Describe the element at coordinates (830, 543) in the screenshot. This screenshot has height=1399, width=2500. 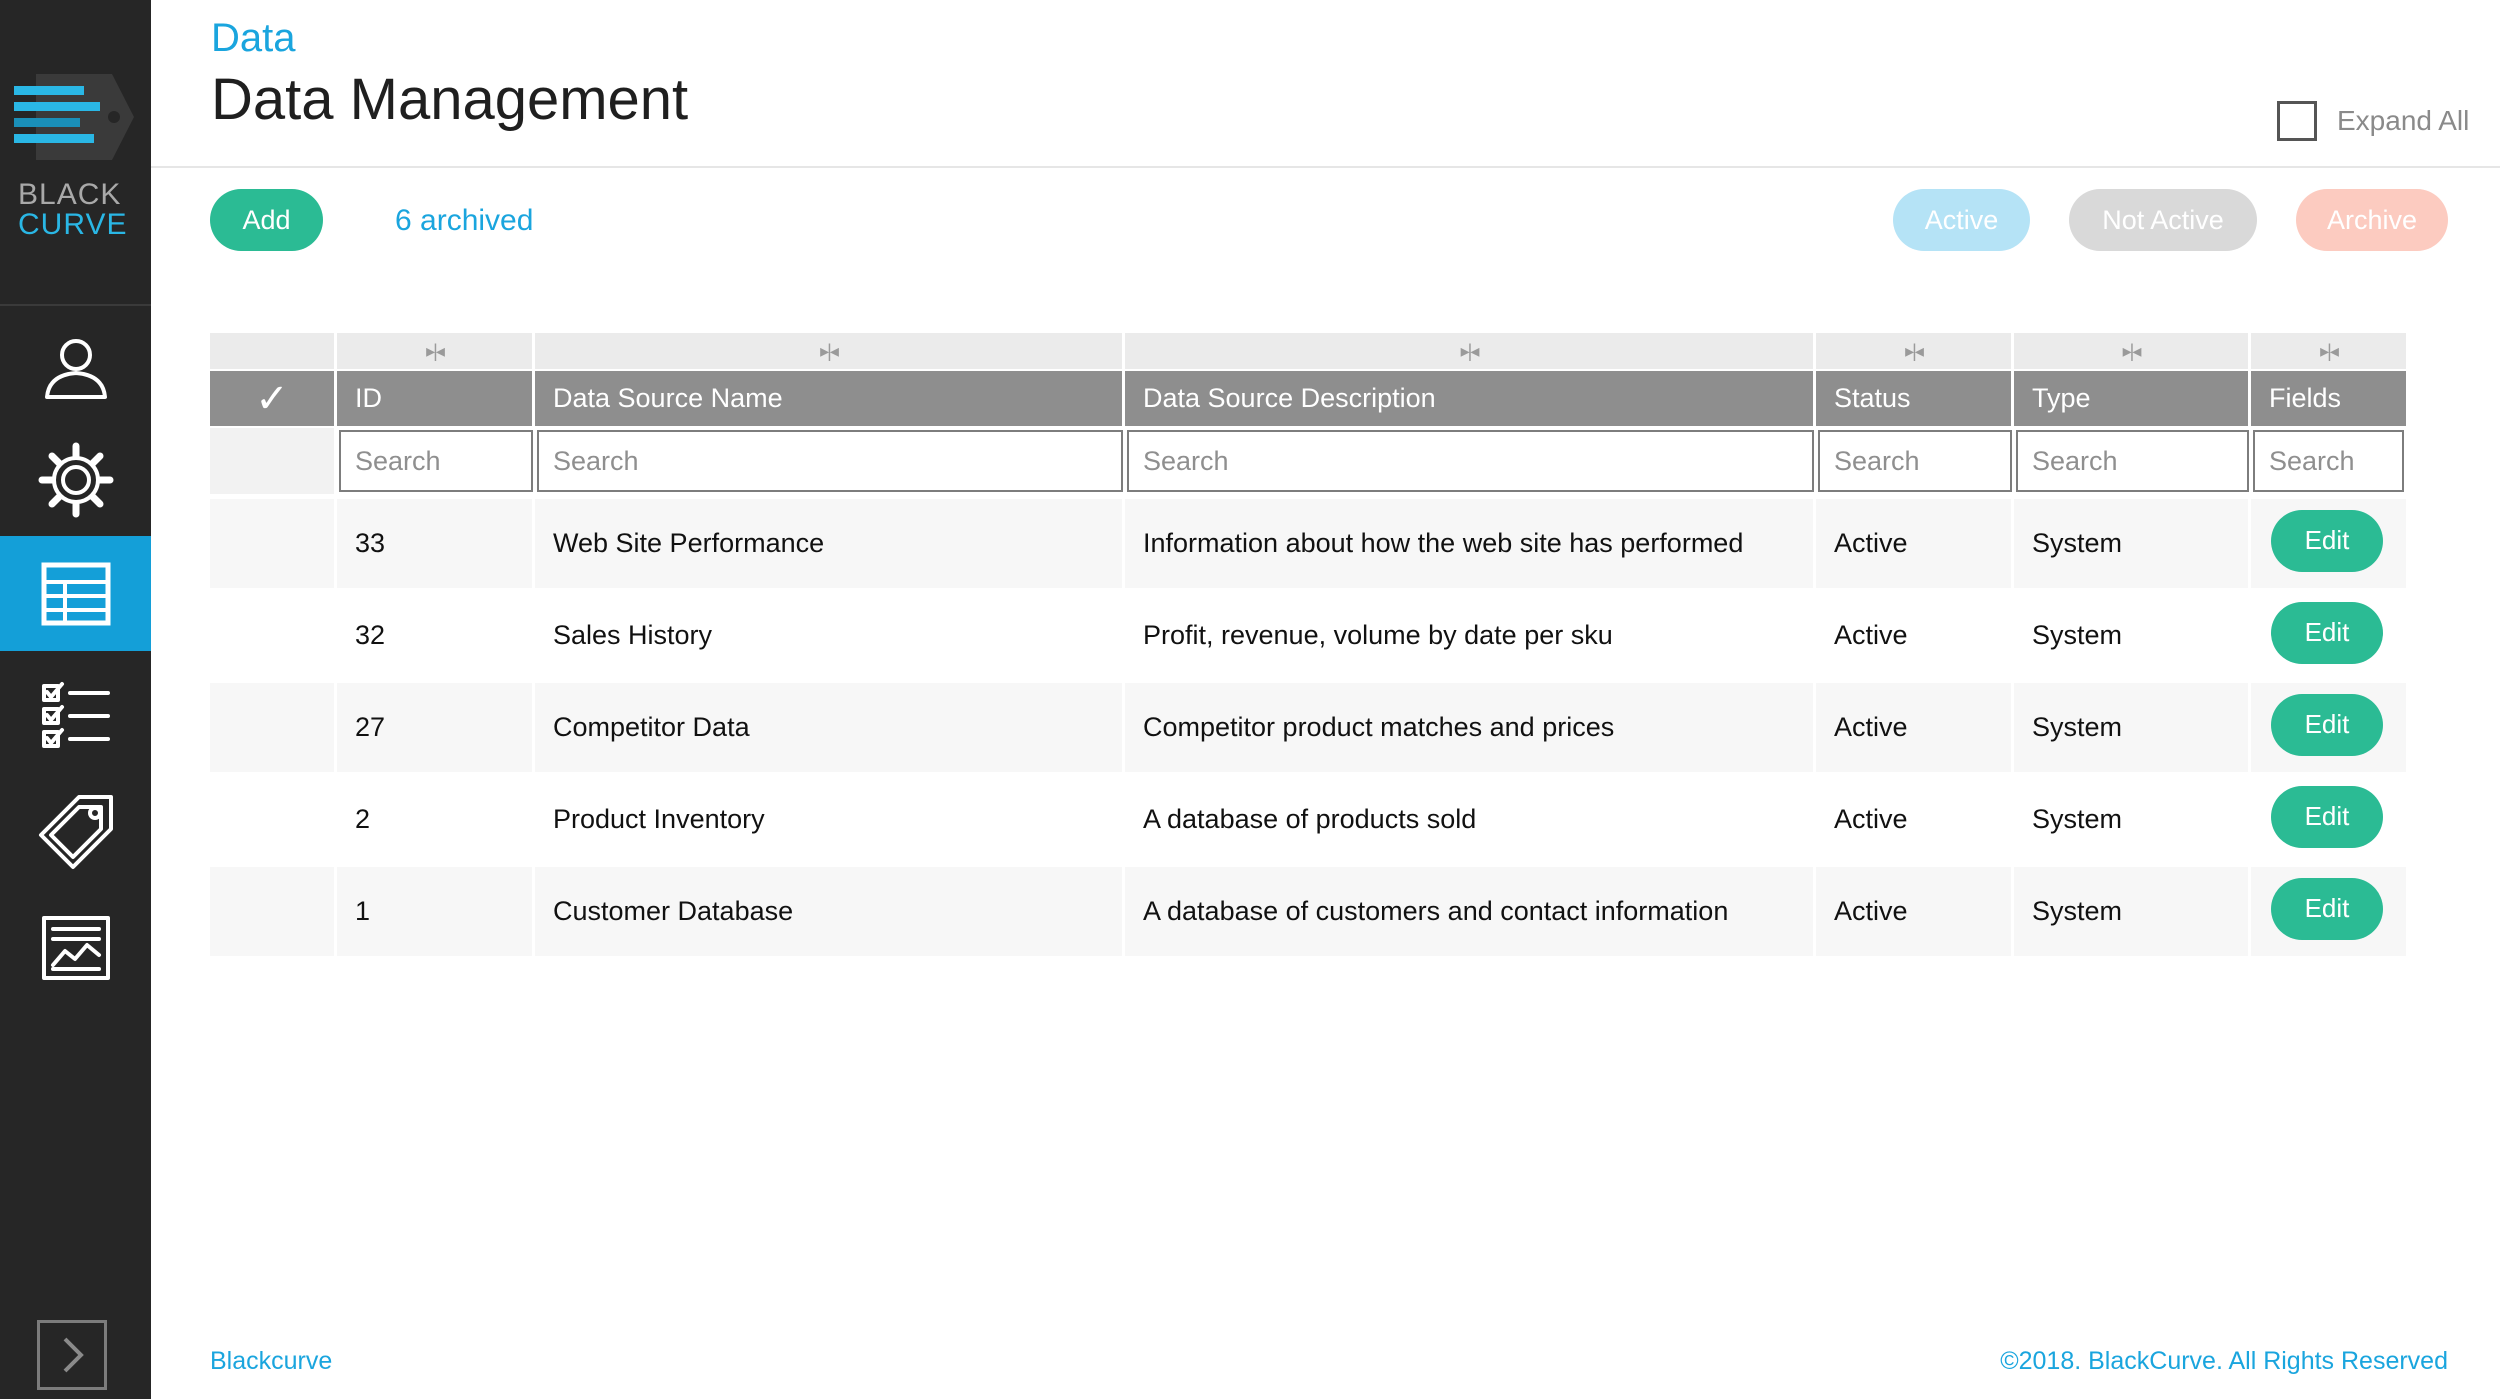
I see `cell-name: Web Site Performance` at that location.